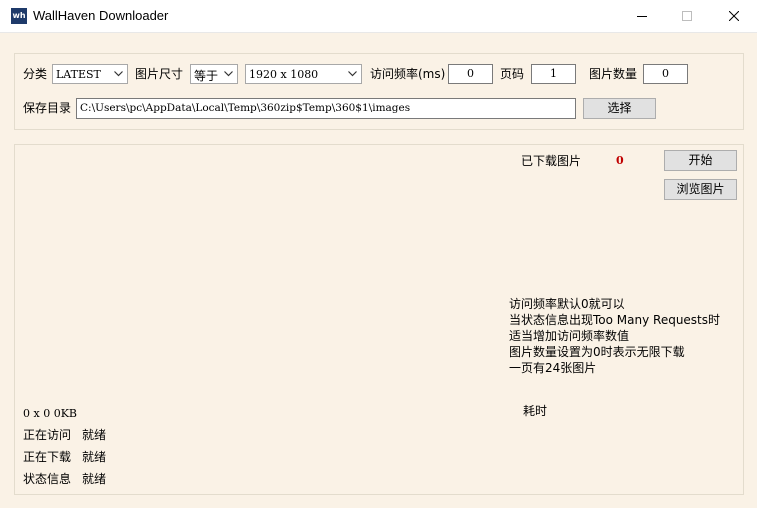 The image size is (757, 508). I want to click on rate-input: 0, so click(470, 74).